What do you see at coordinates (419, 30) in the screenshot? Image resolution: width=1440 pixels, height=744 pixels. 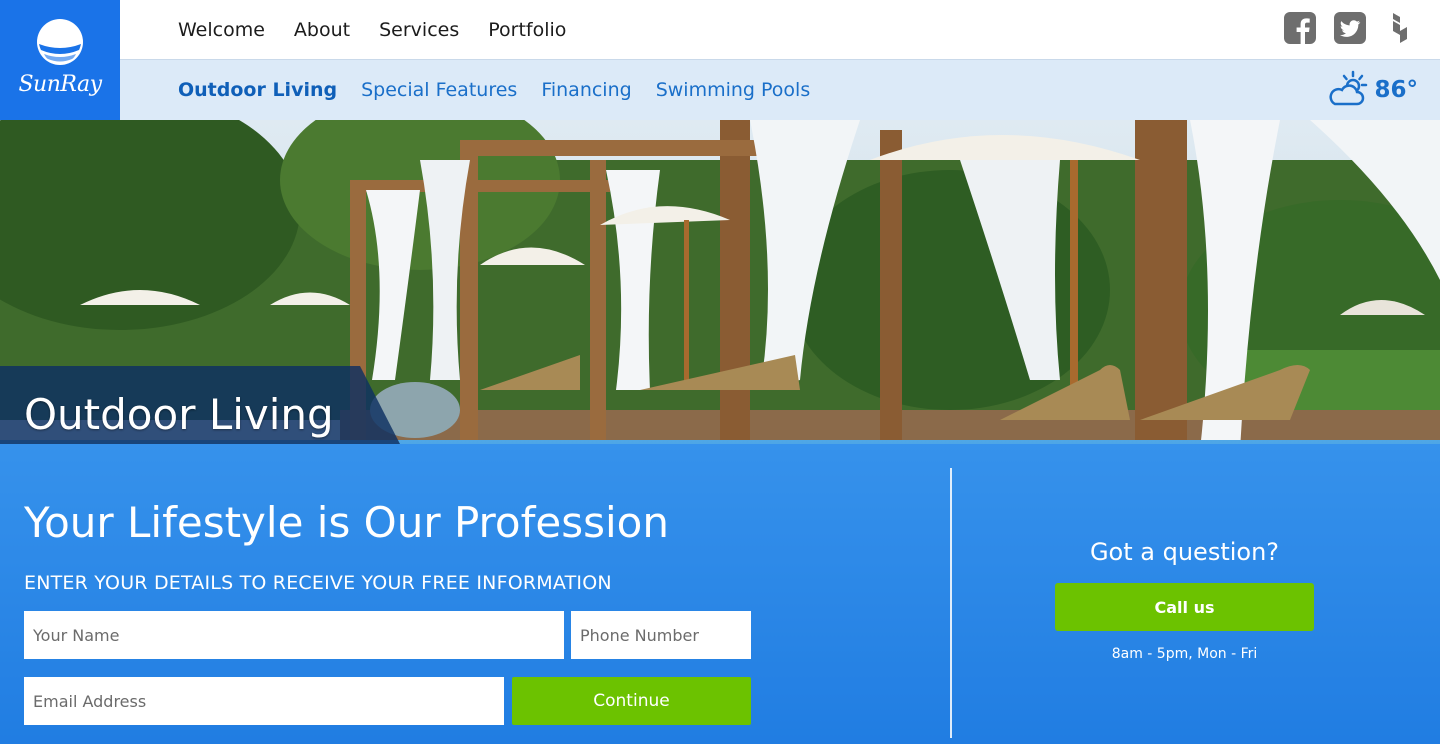 I see `nav-services: Services` at bounding box center [419, 30].